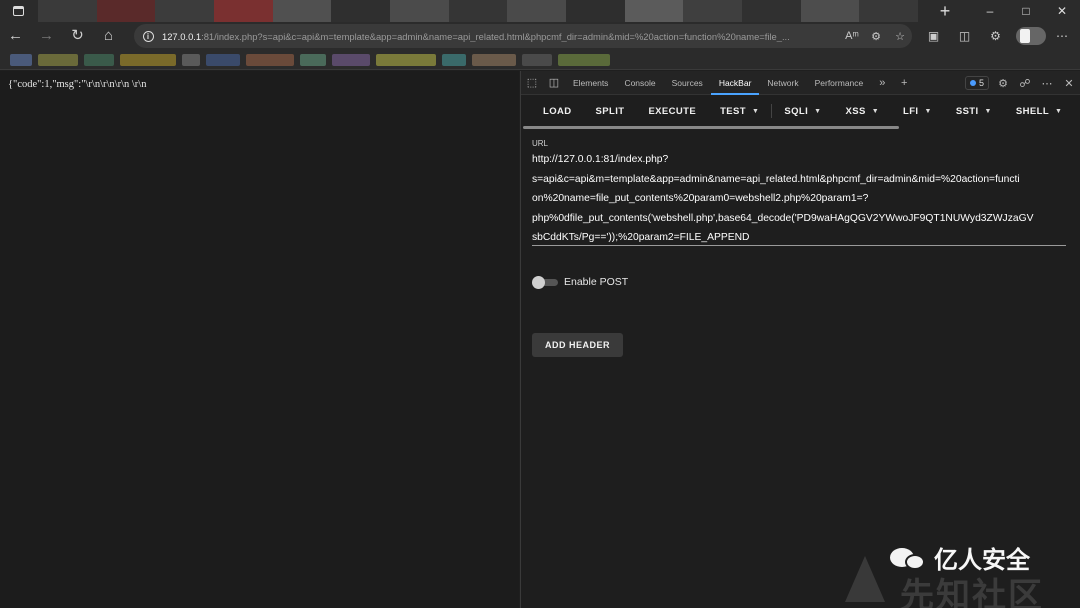 This screenshot has height=608, width=1080. Describe the element at coordinates (1062, 11) in the screenshot. I see `close-window-button: ✕` at that location.